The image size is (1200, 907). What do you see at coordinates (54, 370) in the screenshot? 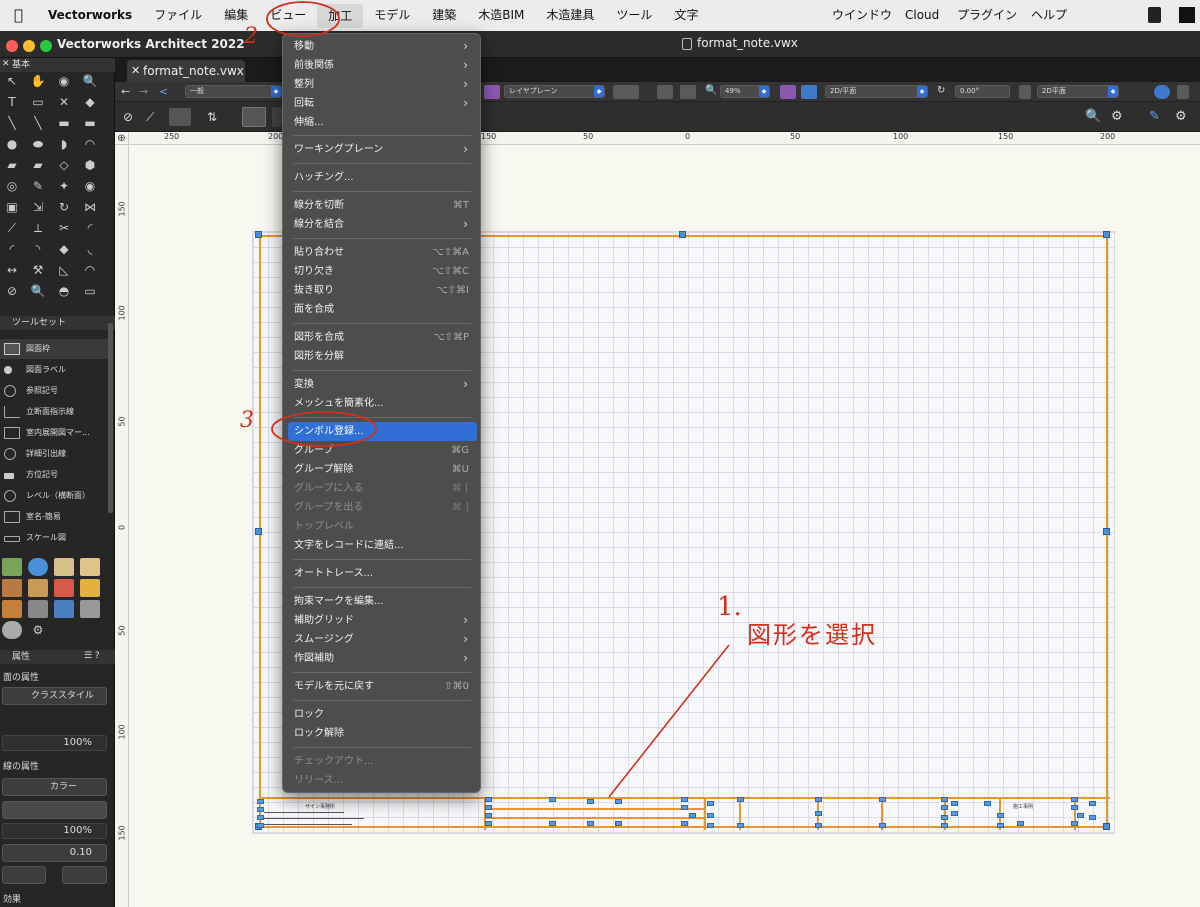
I see `toolset-item-drawing-label: 図面ラベル` at bounding box center [54, 370].